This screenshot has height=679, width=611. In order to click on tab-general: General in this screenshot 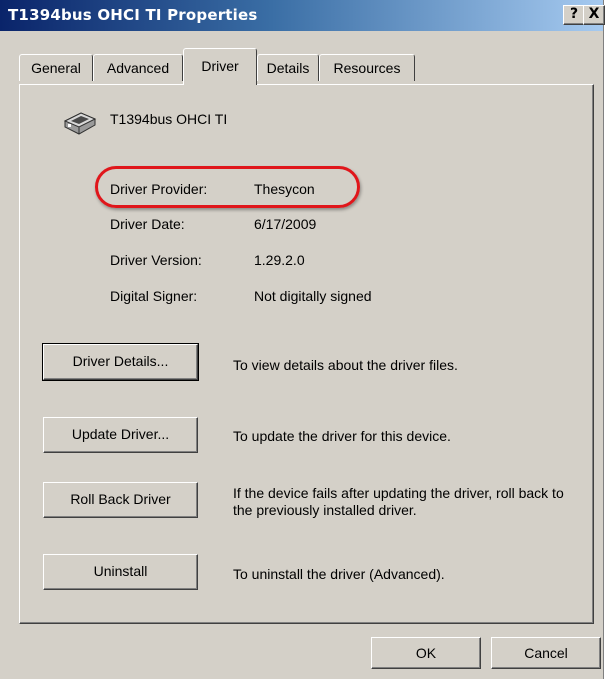, I will do `click(56, 67)`.